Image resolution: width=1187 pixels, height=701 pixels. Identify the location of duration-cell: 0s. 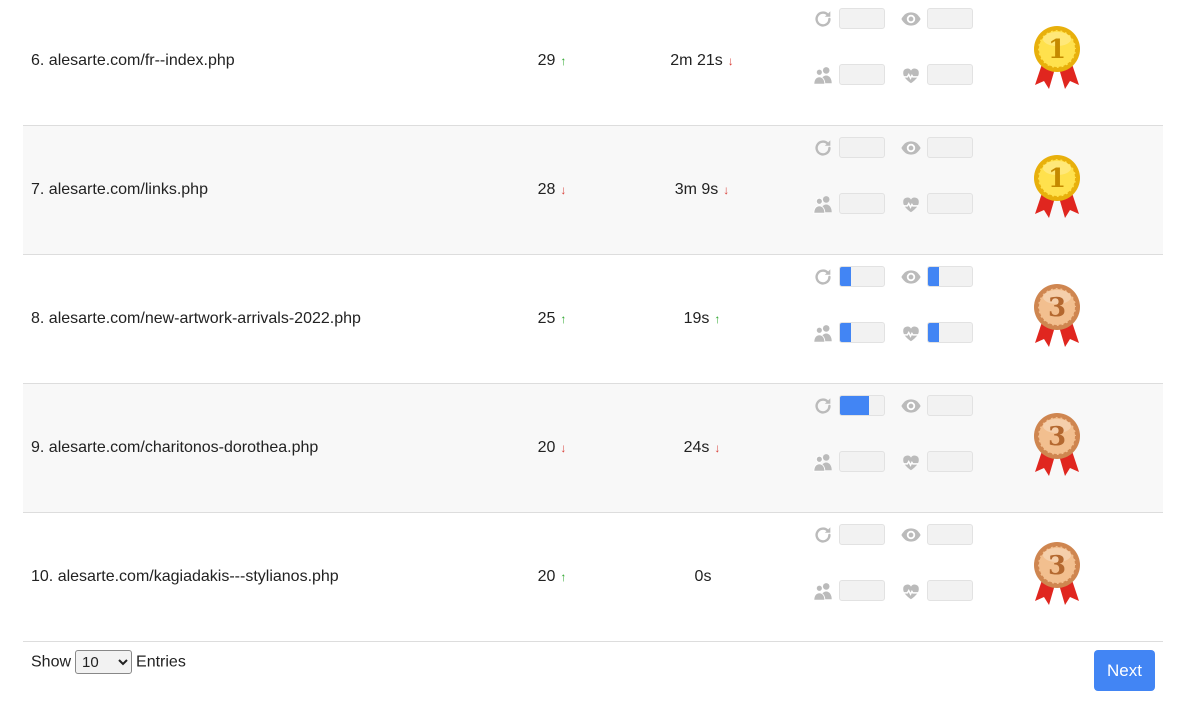
(703, 577).